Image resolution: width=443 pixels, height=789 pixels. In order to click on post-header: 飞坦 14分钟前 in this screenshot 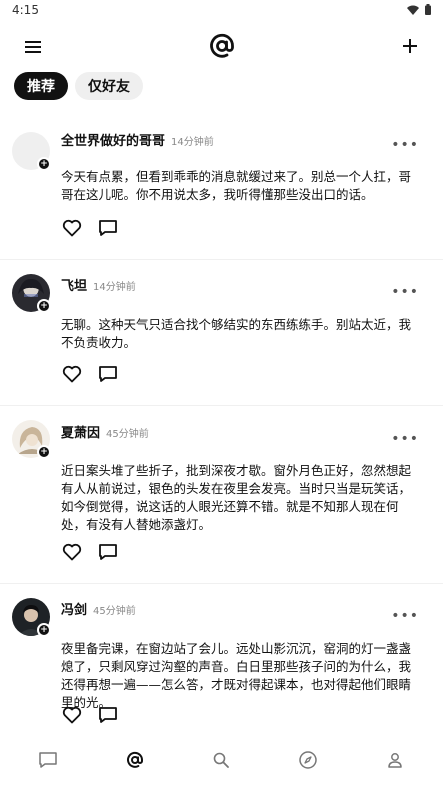, I will do `click(98, 284)`.